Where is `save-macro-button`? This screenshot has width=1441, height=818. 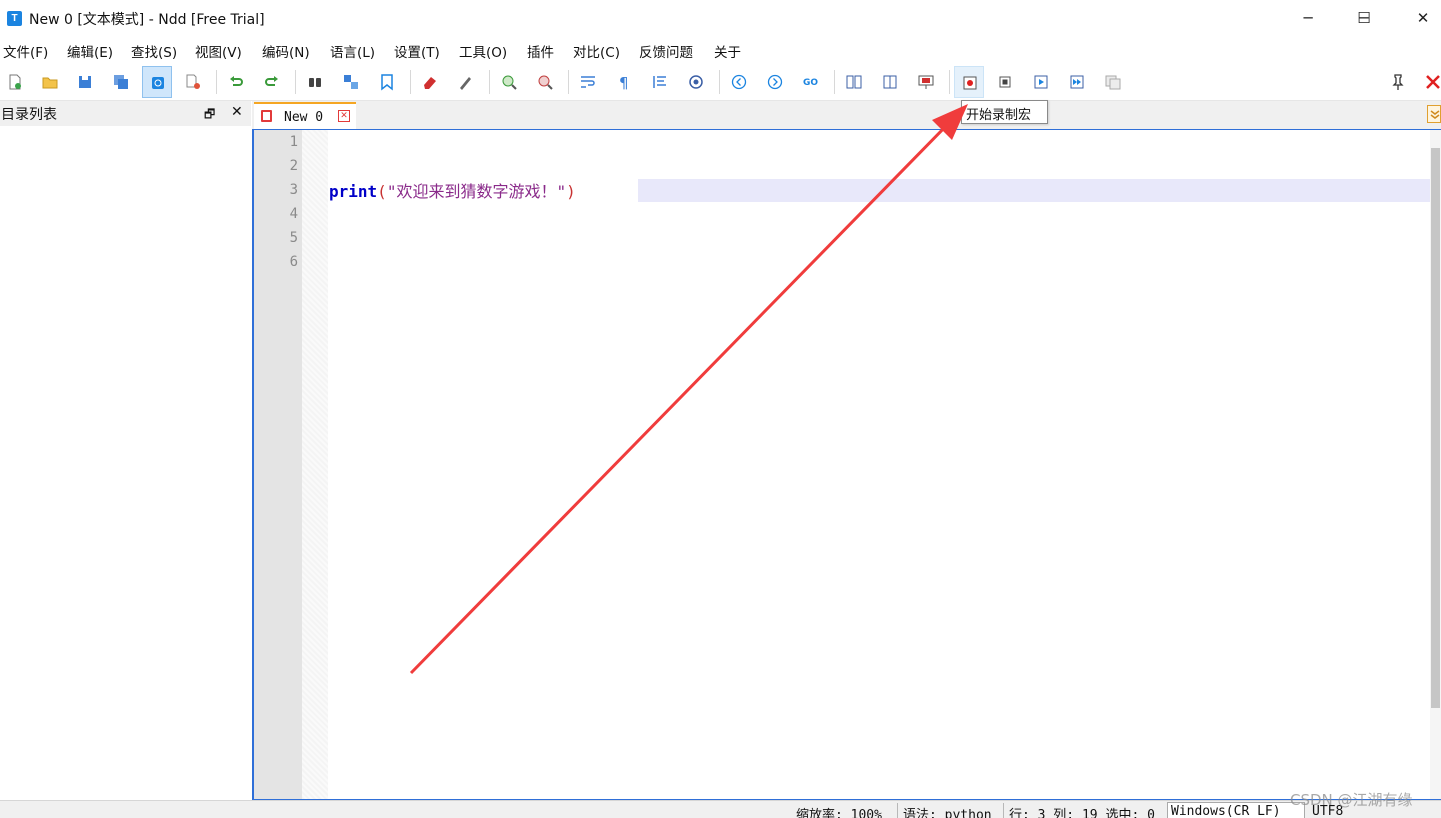
save-macro-button is located at coordinates (1113, 82).